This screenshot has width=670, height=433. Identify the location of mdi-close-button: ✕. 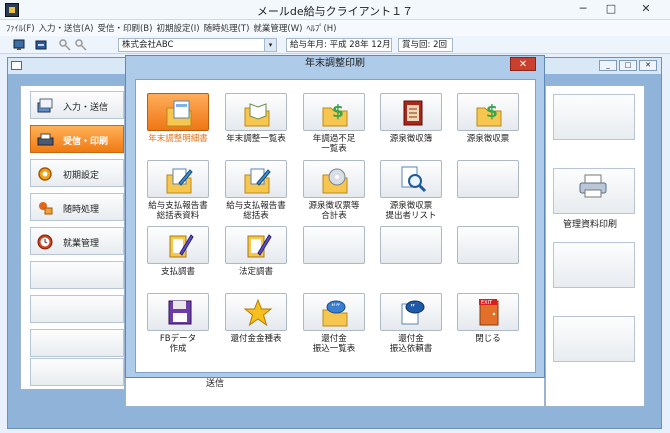
(648, 65).